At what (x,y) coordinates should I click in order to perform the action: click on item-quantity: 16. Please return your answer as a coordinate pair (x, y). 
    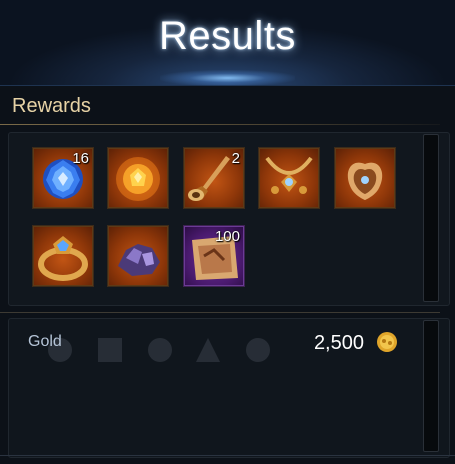
    Looking at the image, I should click on (80, 158).